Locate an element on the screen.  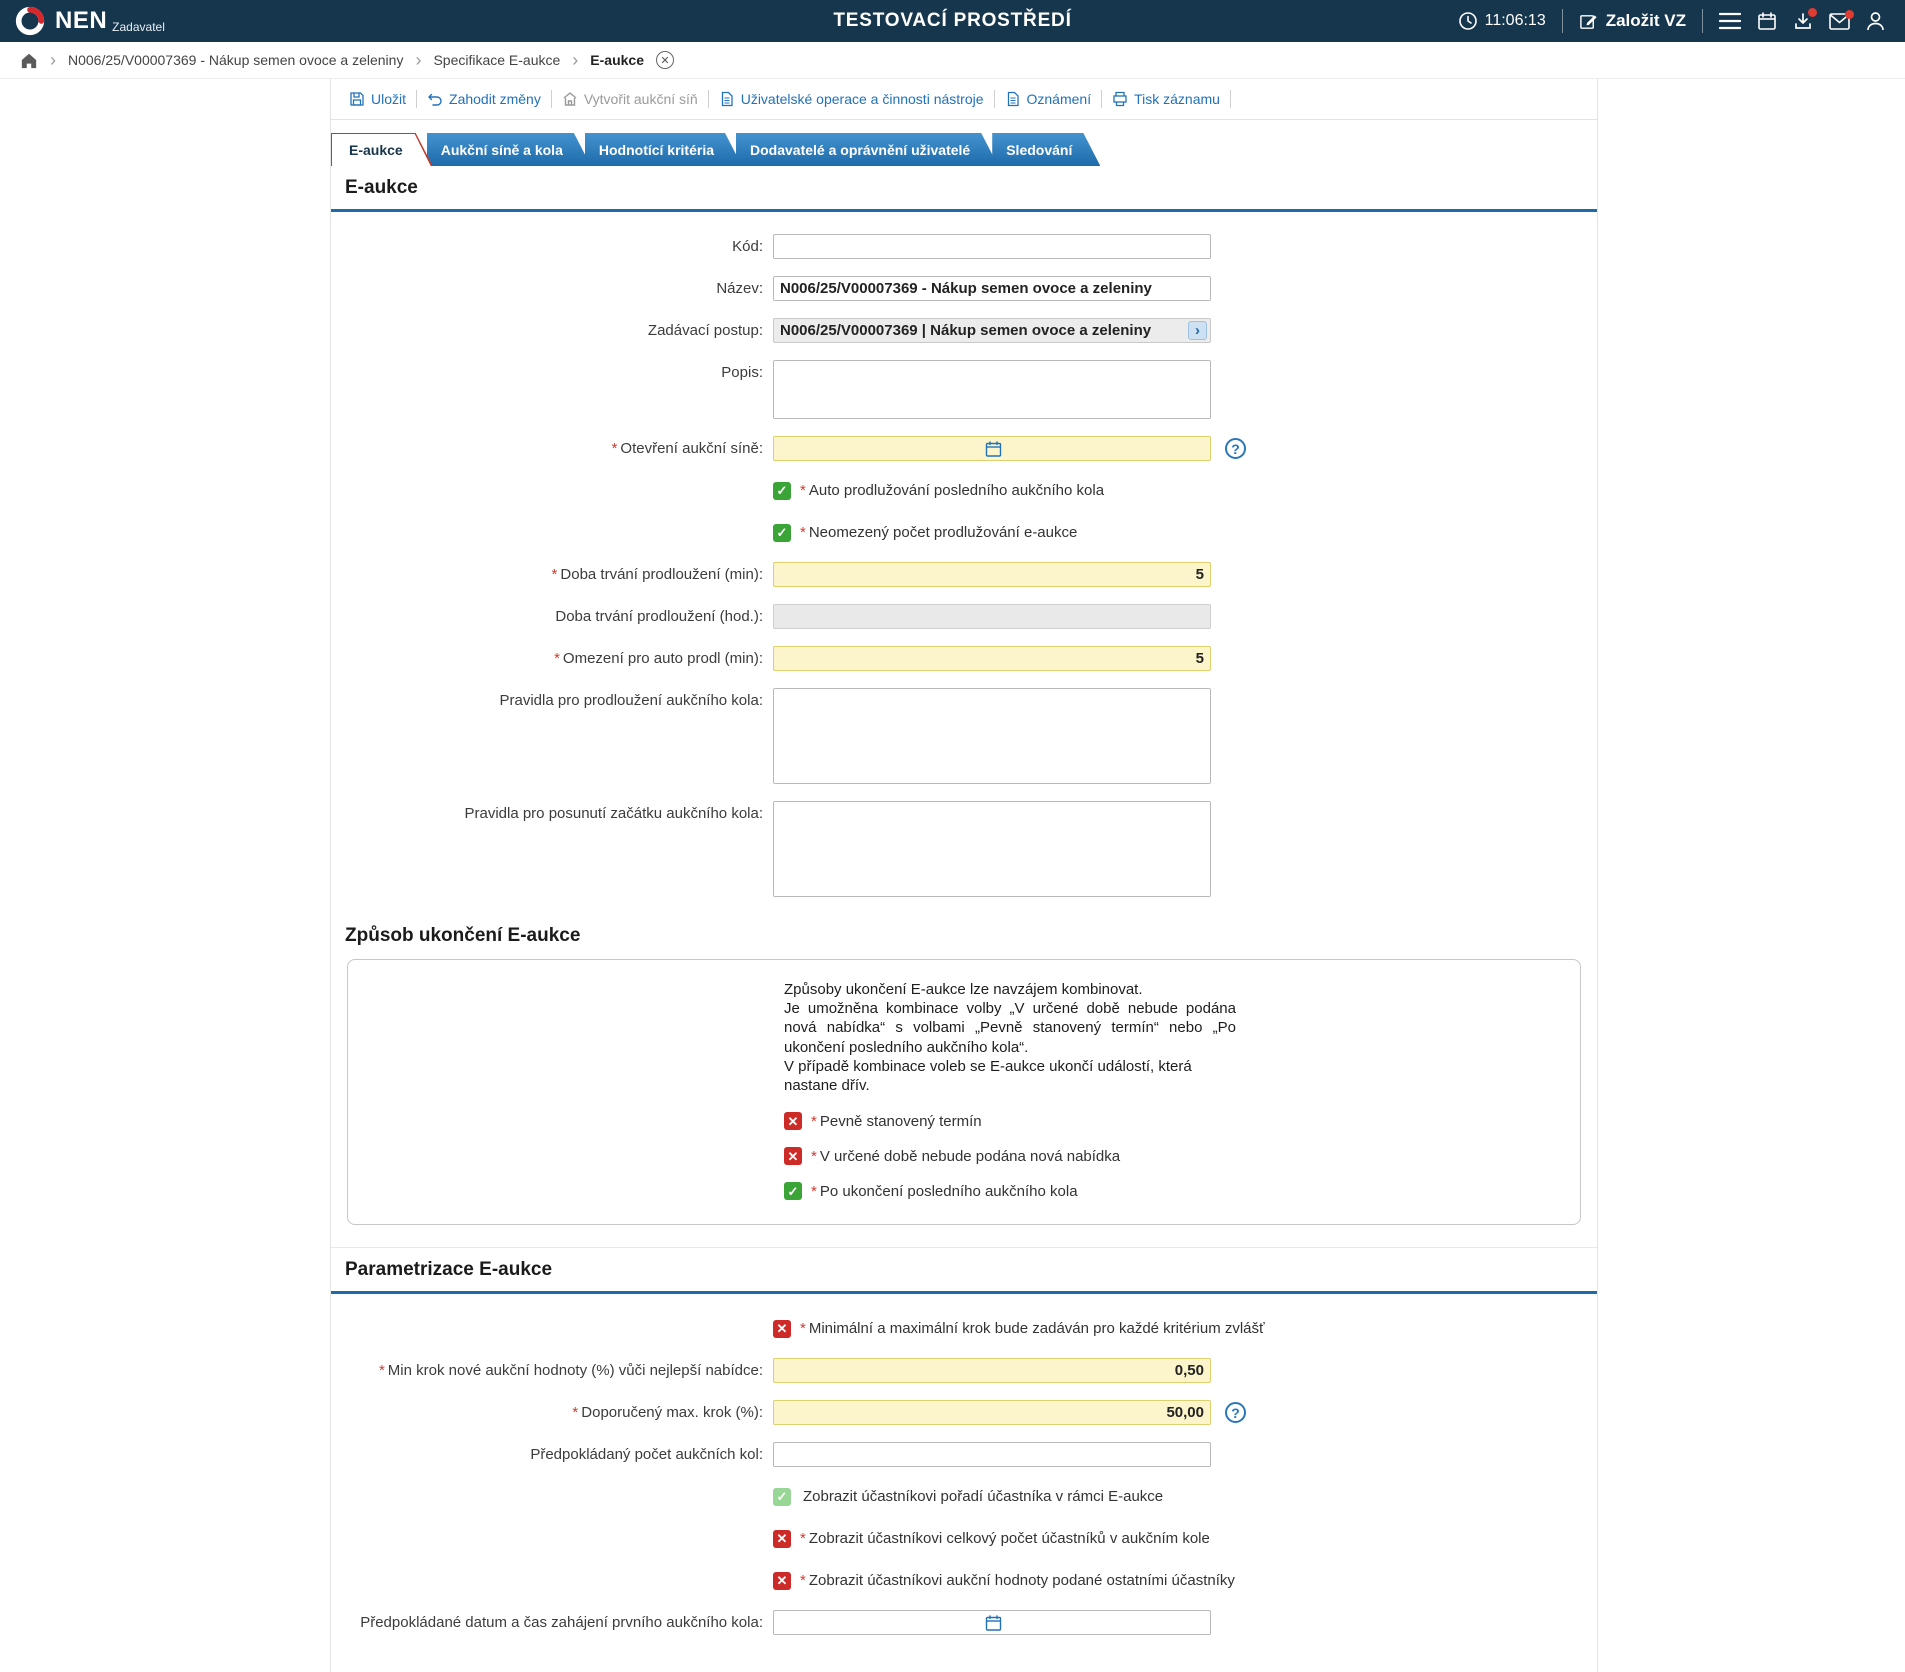
field-row-popis: Popis: is located at coordinates (964, 389).